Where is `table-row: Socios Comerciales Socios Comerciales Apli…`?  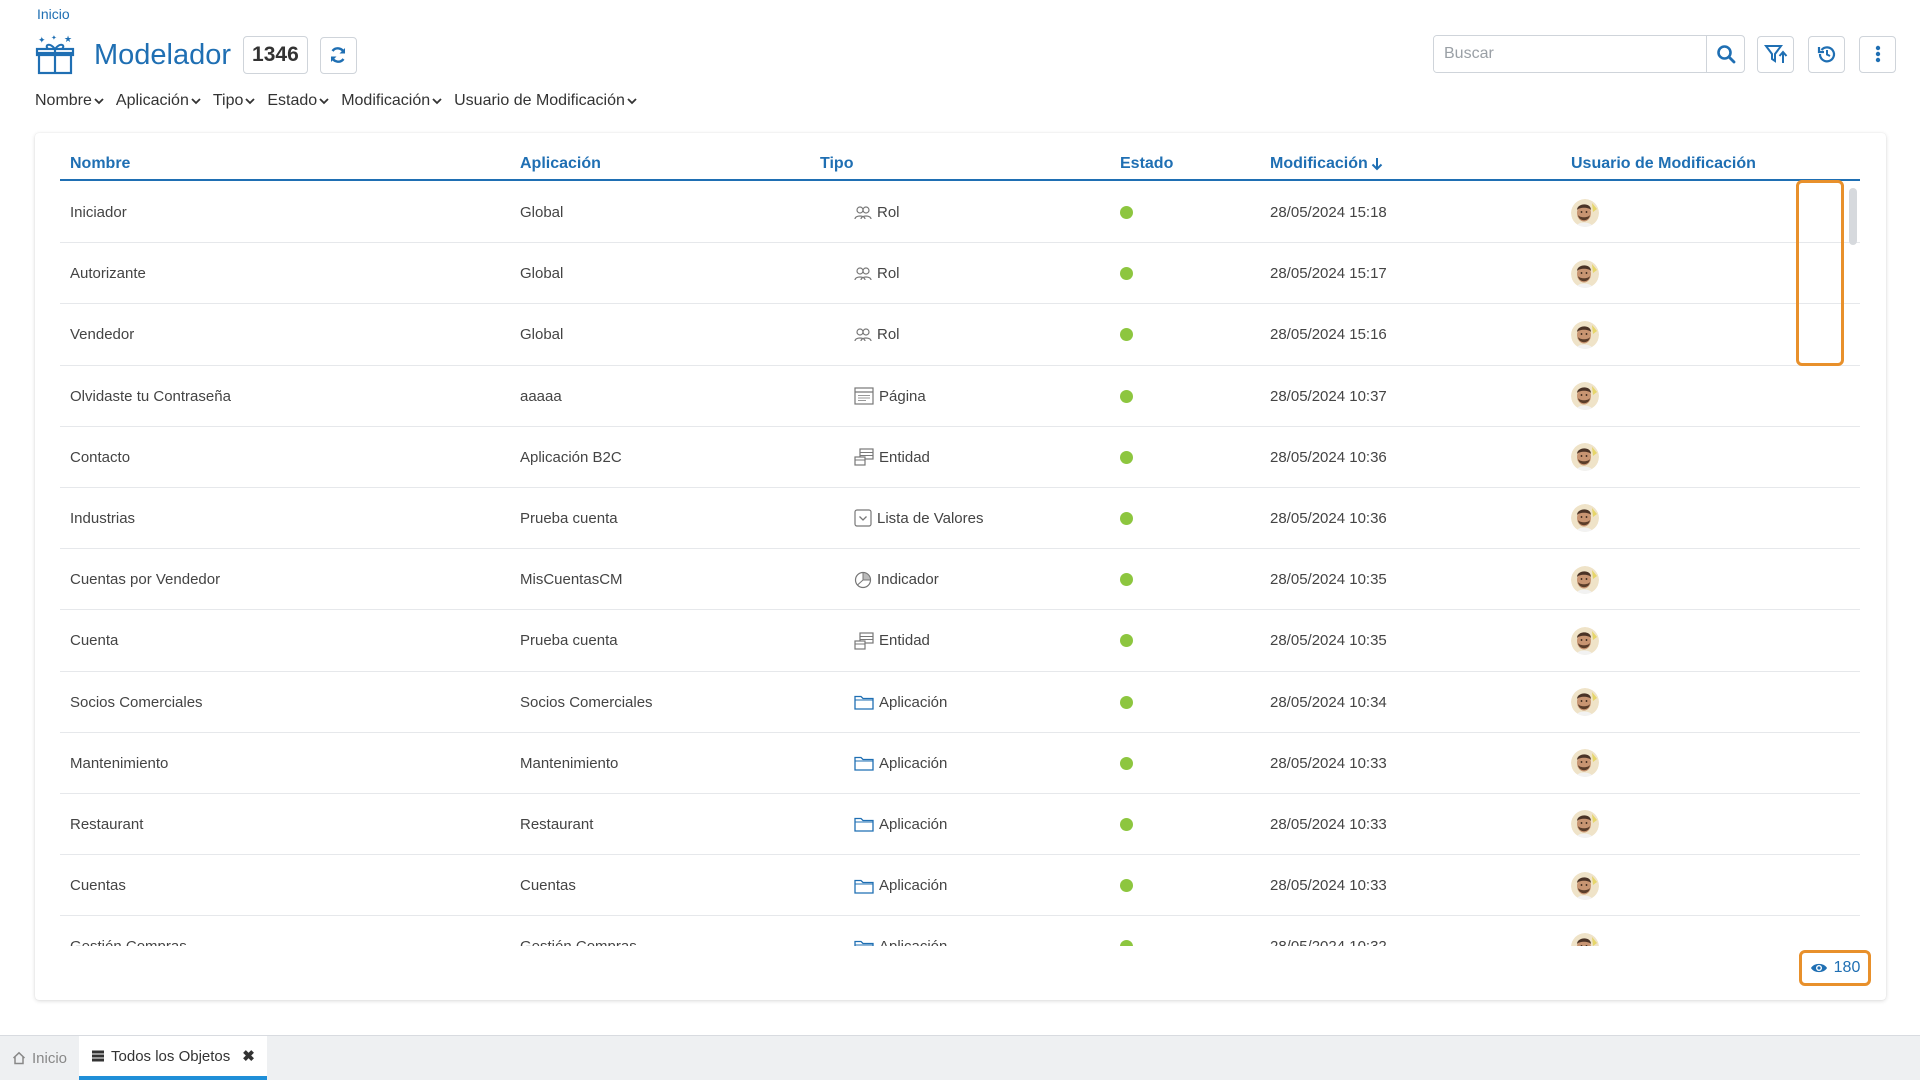
table-row: Socios Comerciales Socios Comerciales Apli… is located at coordinates (960, 702).